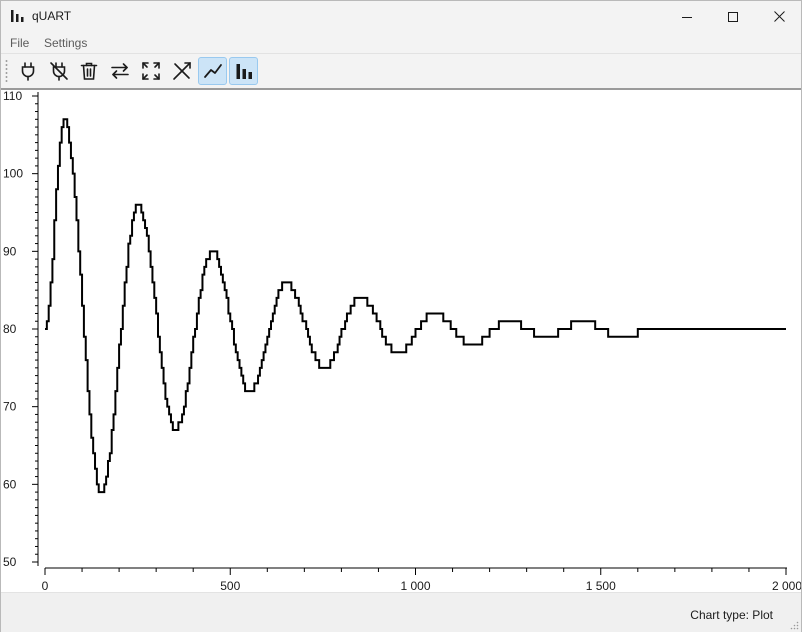 The image size is (802, 632). I want to click on x-tick-label: 1 000, so click(415, 585).